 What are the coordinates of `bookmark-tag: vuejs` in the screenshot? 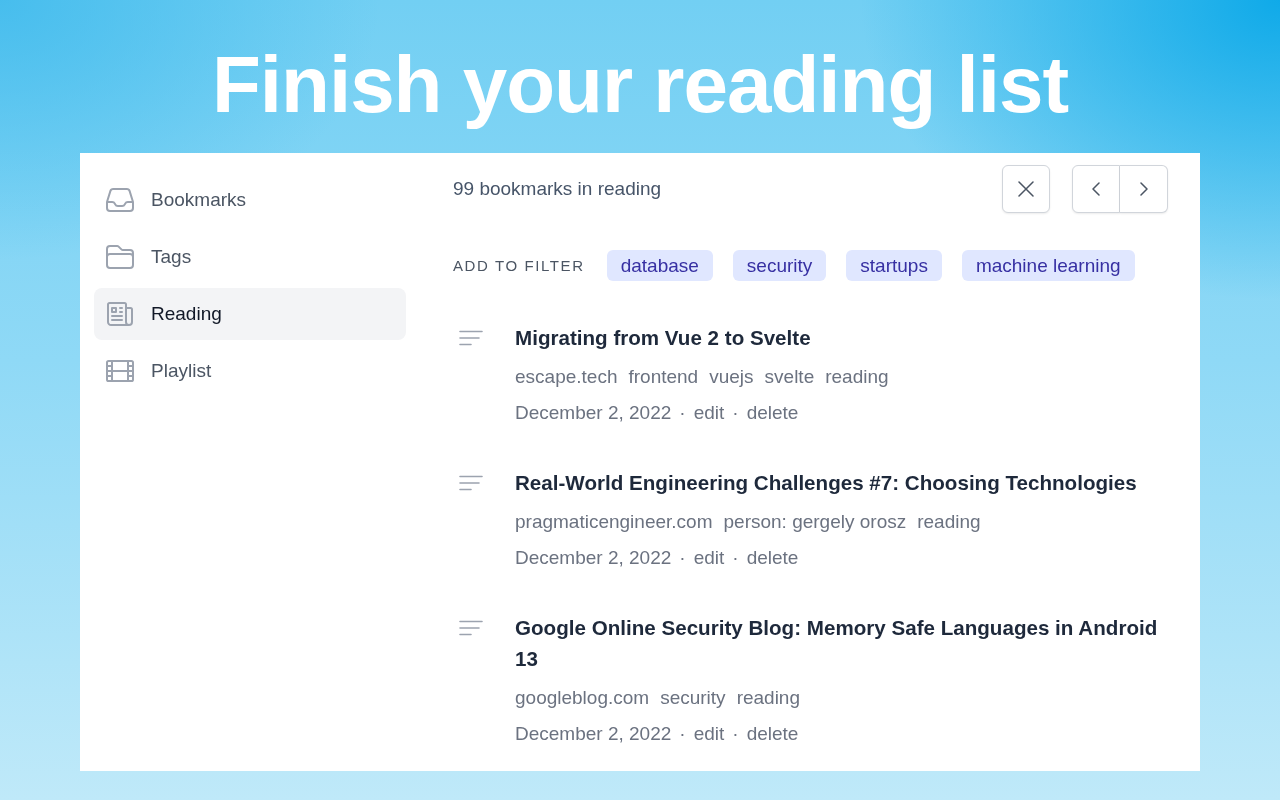 It's located at (731, 377).